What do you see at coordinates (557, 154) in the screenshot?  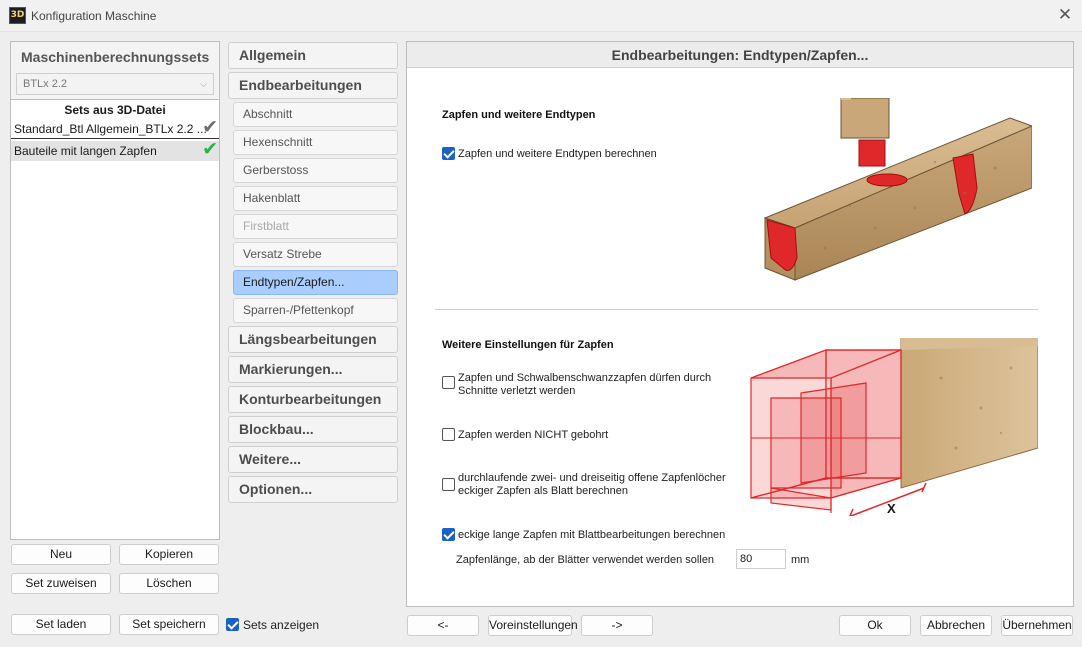 I see `calc-endtypes-label: Zapfen und weitere Endtypen berechnen` at bounding box center [557, 154].